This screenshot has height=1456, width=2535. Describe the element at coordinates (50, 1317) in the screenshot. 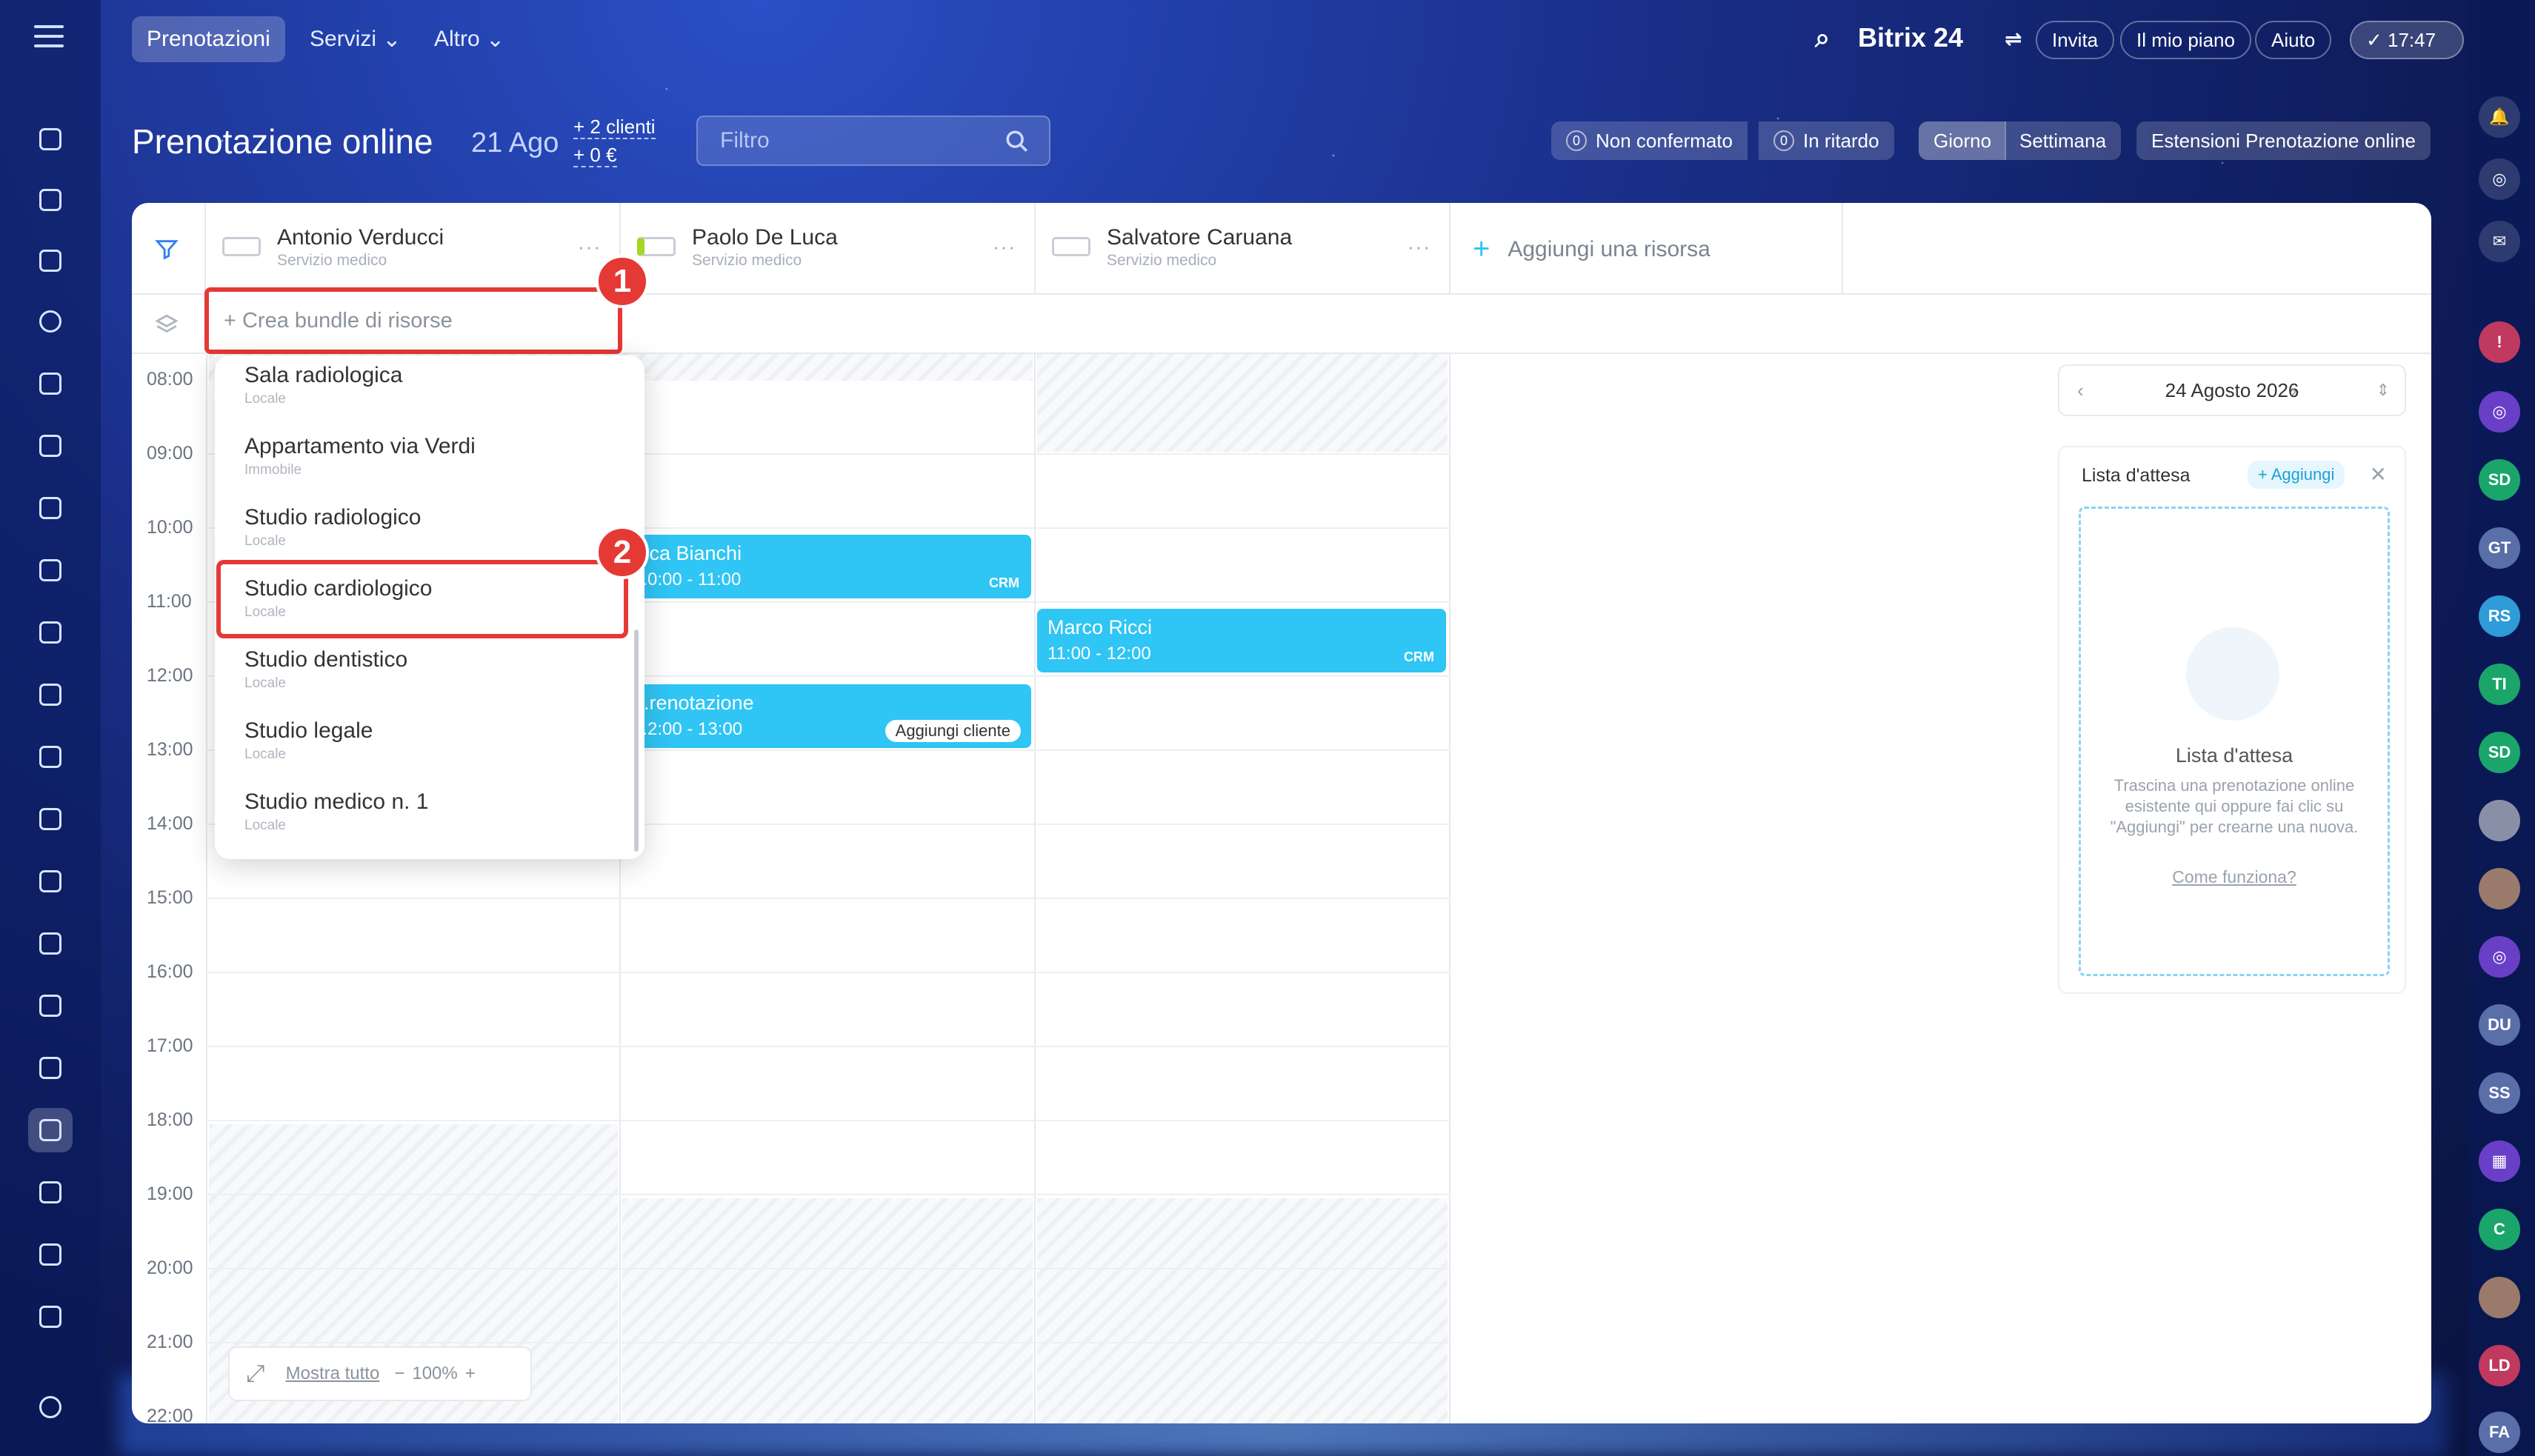

I see `sign-icon` at that location.